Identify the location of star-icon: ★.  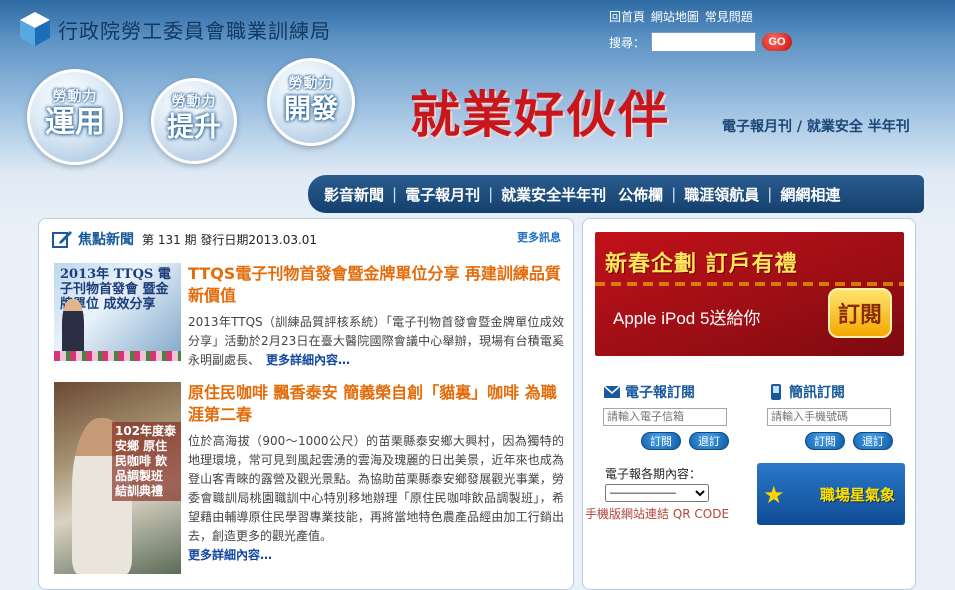
(774, 495).